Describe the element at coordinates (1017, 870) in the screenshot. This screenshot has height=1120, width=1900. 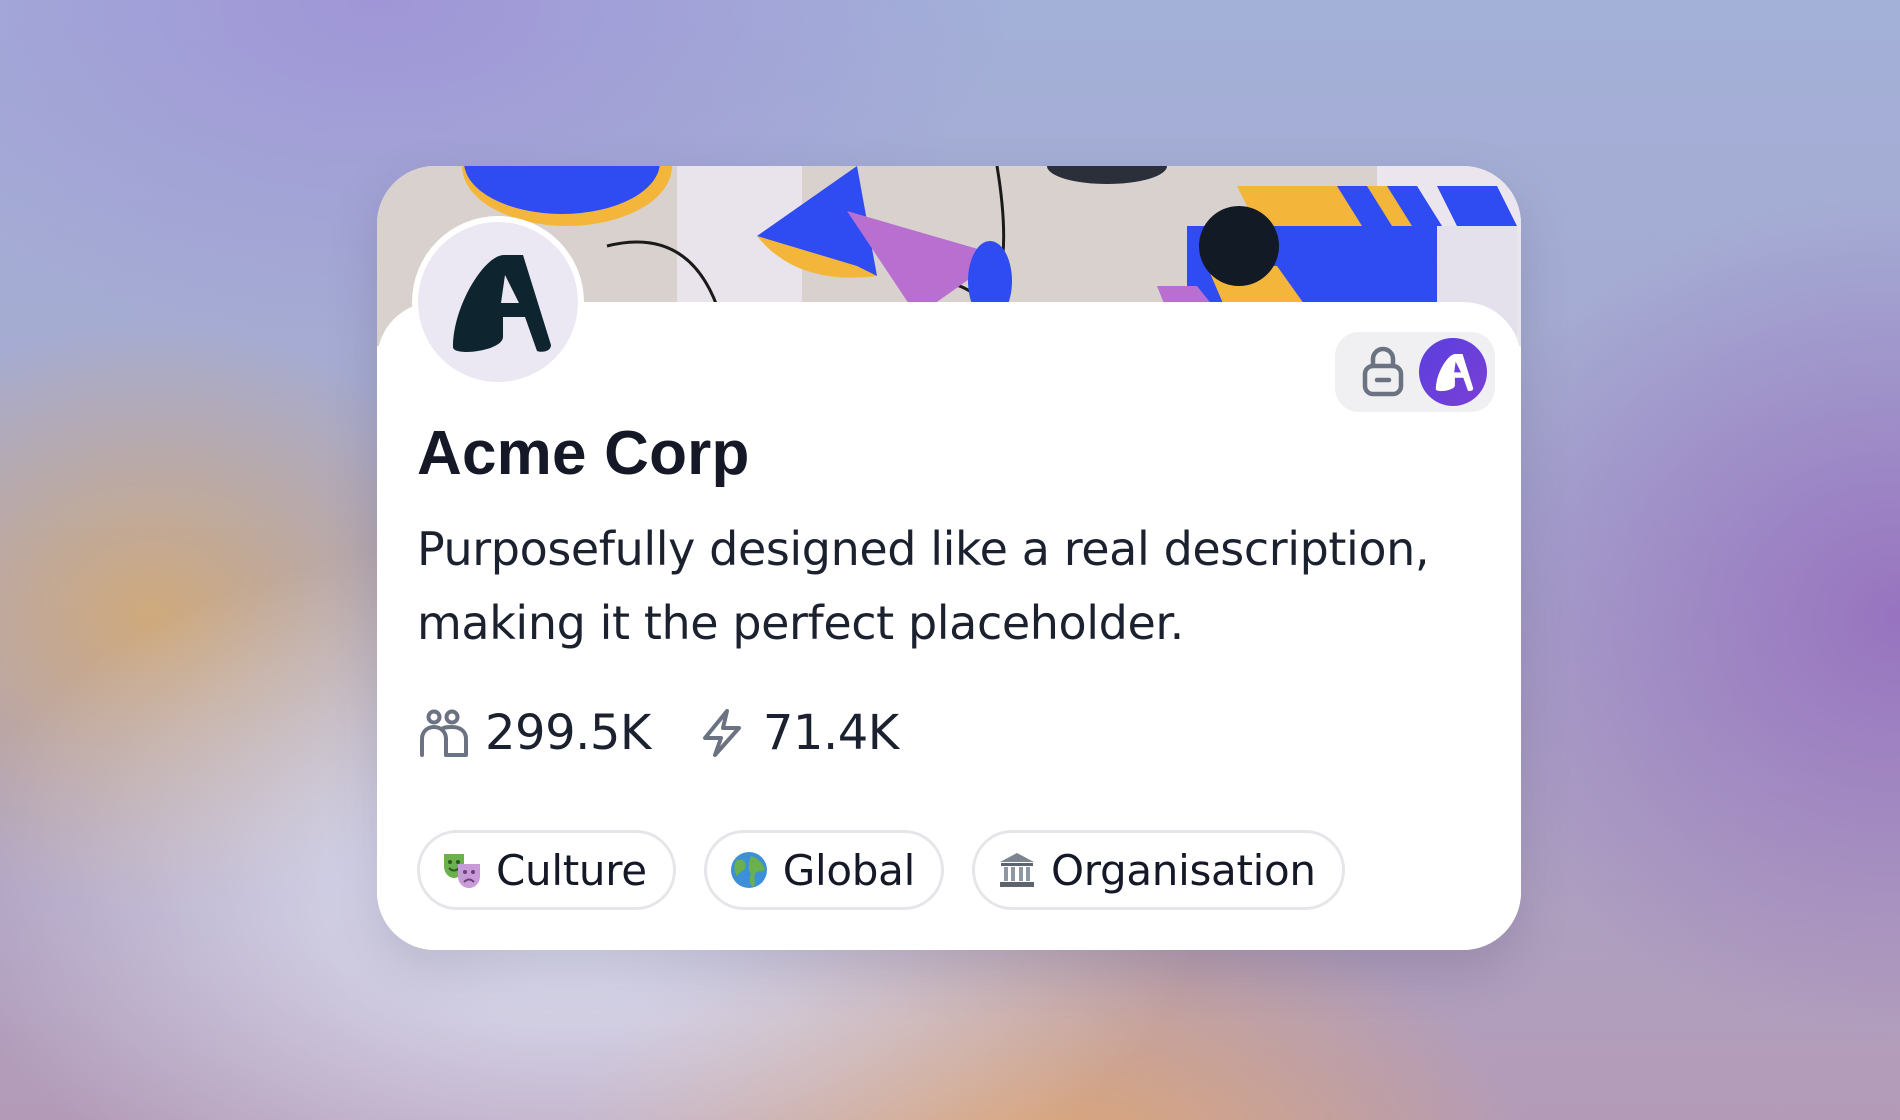
I see `classical-building-icon` at that location.